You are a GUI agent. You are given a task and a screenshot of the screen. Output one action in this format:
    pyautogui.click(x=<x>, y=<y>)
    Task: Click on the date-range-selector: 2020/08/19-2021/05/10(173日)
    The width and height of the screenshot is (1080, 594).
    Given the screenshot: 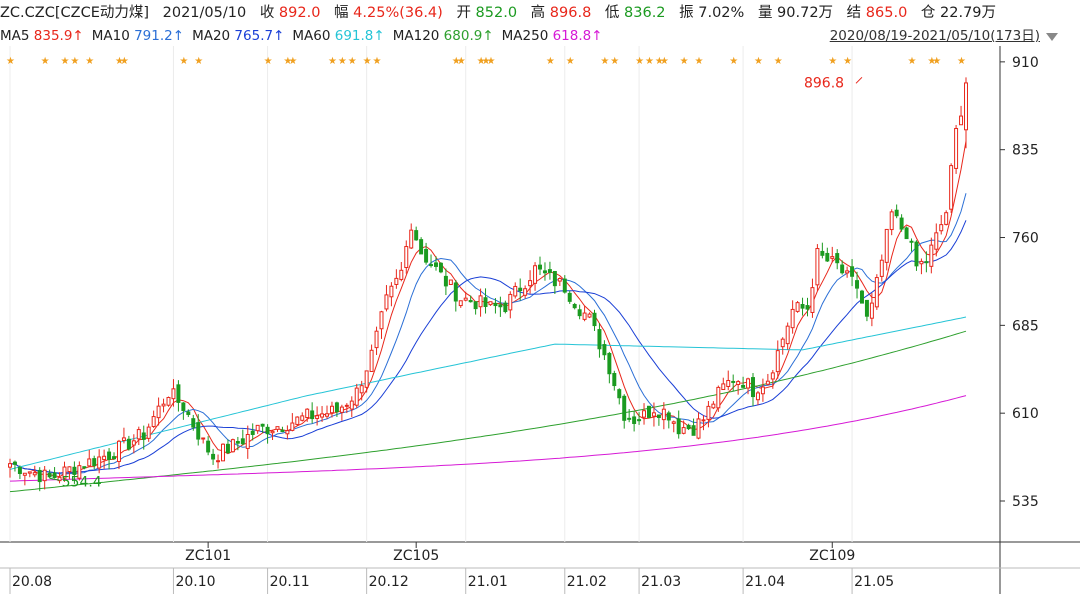 What is the action you would take?
    pyautogui.click(x=935, y=36)
    